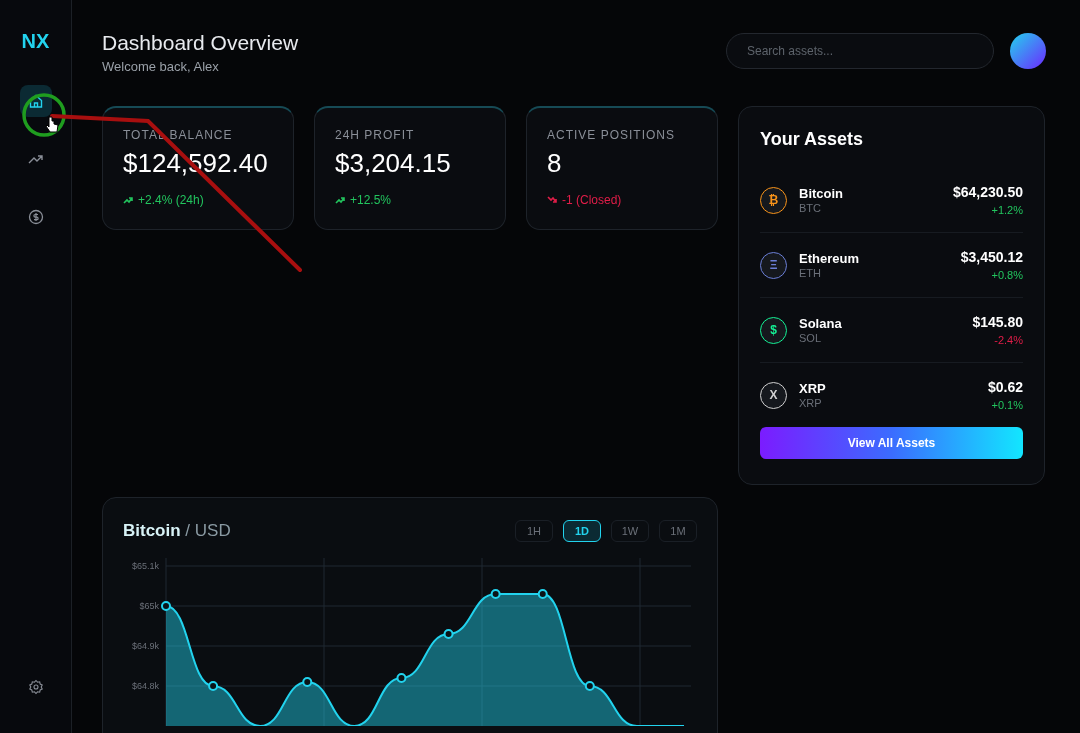 The width and height of the screenshot is (1080, 733). What do you see at coordinates (35, 41) in the screenshot?
I see `logo: NX` at bounding box center [35, 41].